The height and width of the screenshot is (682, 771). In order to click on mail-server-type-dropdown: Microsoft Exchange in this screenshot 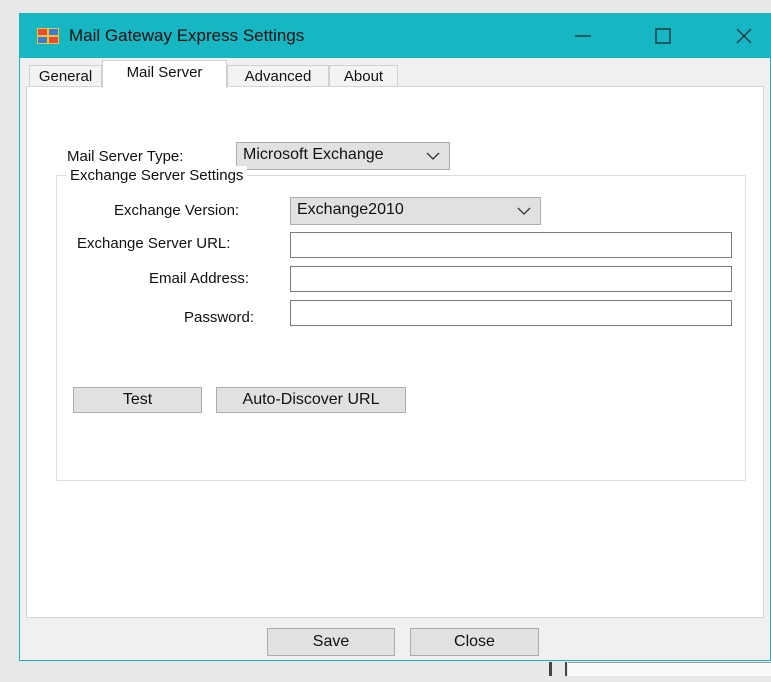, I will do `click(343, 156)`.